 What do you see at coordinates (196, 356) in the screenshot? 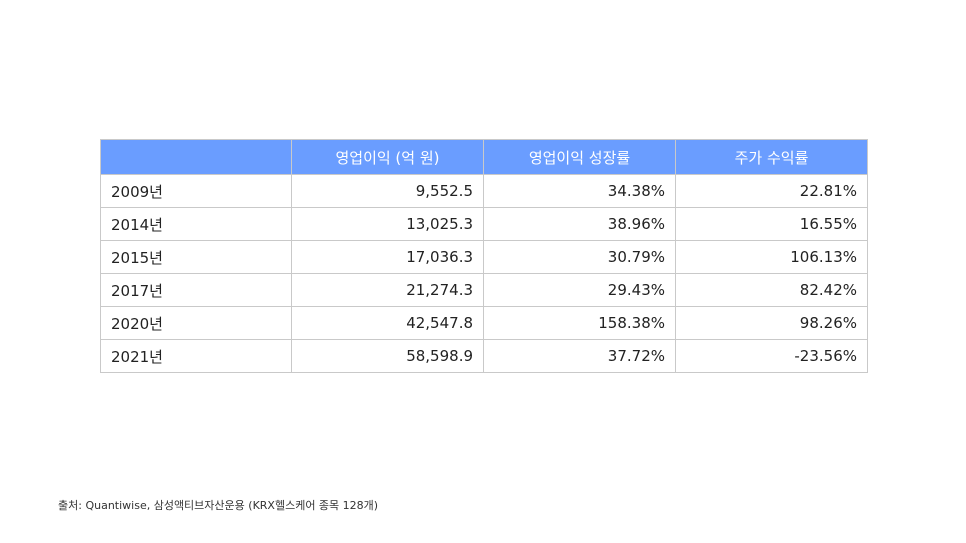
I see `row-year: 2021년` at bounding box center [196, 356].